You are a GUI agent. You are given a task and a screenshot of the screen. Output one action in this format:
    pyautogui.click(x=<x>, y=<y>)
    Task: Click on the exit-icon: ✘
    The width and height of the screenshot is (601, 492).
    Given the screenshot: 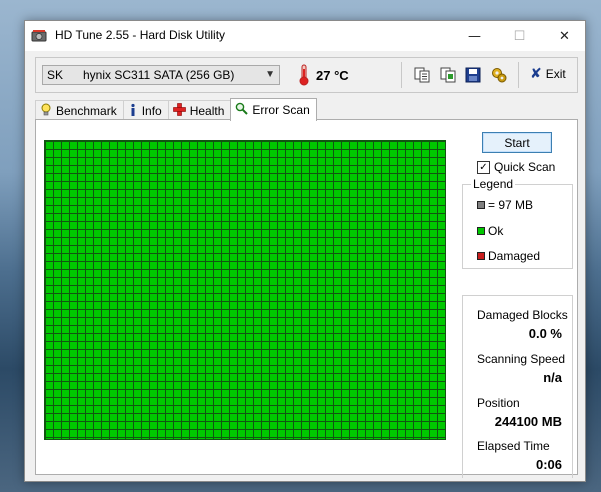 What is the action you would take?
    pyautogui.click(x=536, y=74)
    